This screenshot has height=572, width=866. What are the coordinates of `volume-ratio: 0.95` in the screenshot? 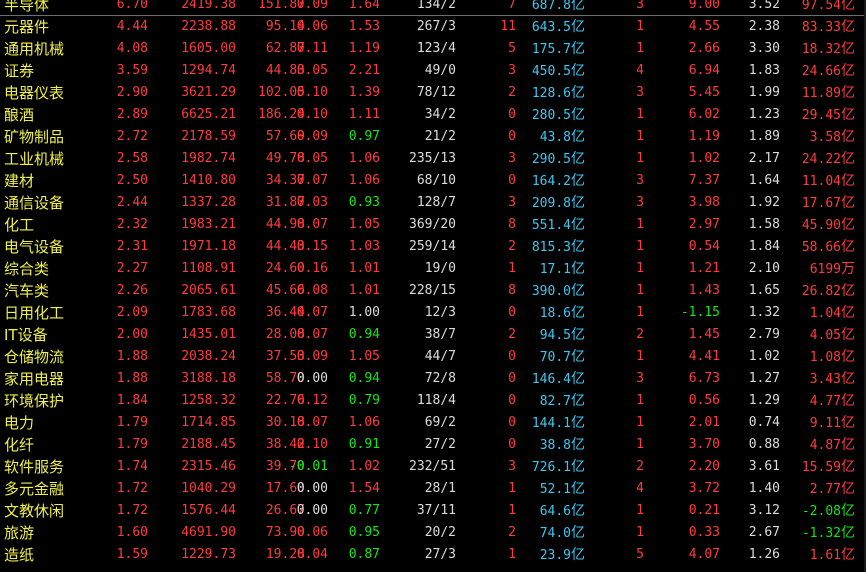 It's located at (364, 532).